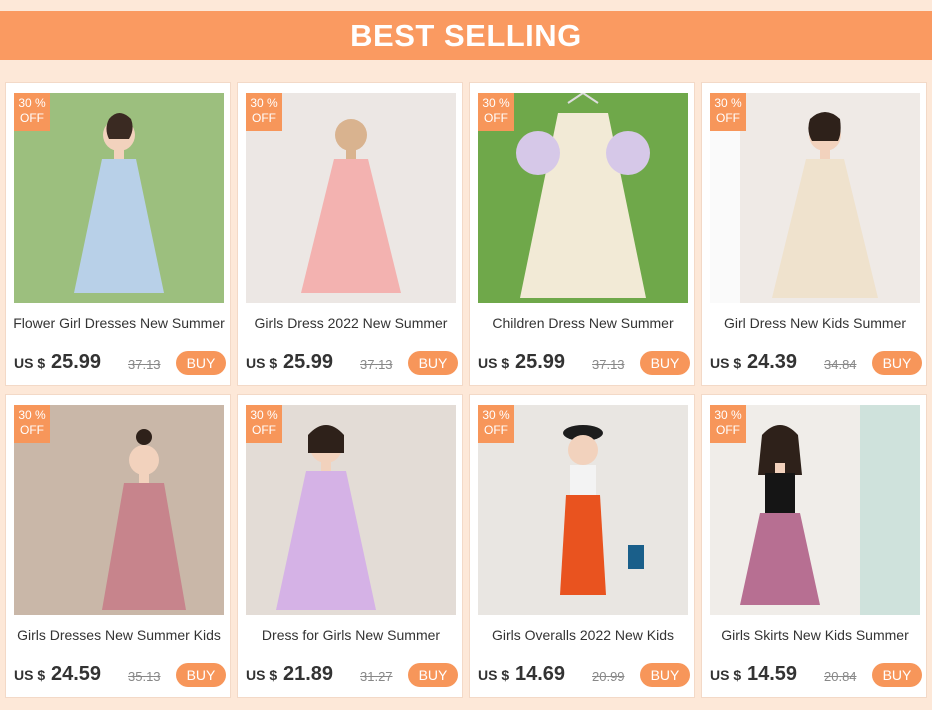 The height and width of the screenshot is (710, 932). I want to click on product-title: Girls Dress 2022 New Summer, so click(351, 323).